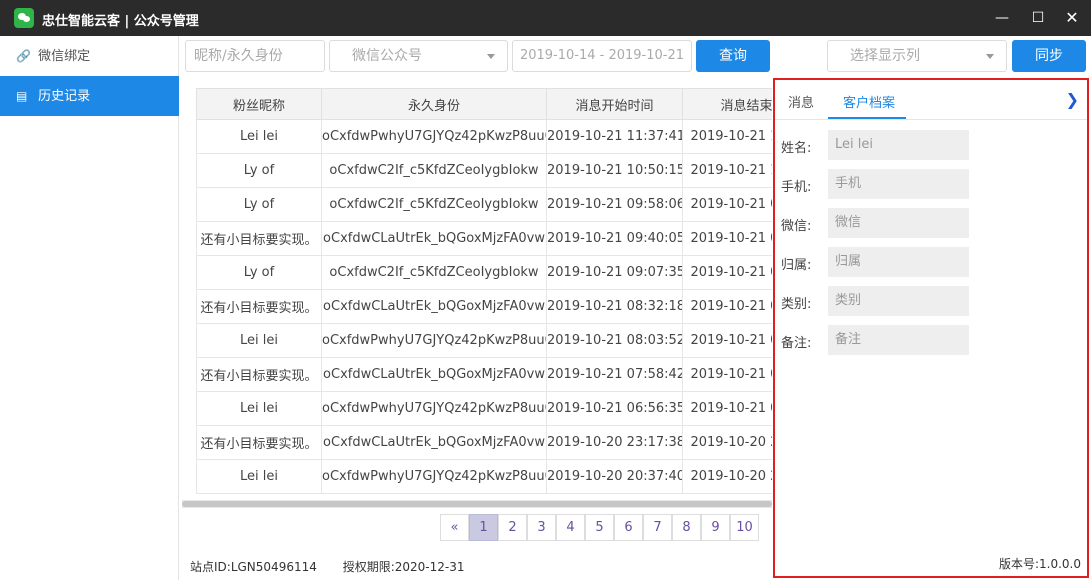 Image resolution: width=1091 pixels, height=580 pixels. What do you see at coordinates (614, 136) in the screenshot?
I see `start-time-cell: 2019-10-21 11:37:41` at bounding box center [614, 136].